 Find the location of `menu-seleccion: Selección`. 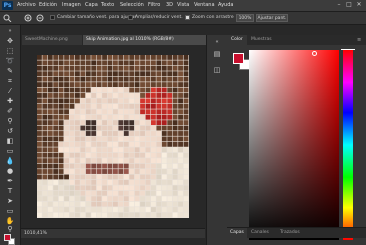

menu-seleccion: Selección is located at coordinates (132, 5).